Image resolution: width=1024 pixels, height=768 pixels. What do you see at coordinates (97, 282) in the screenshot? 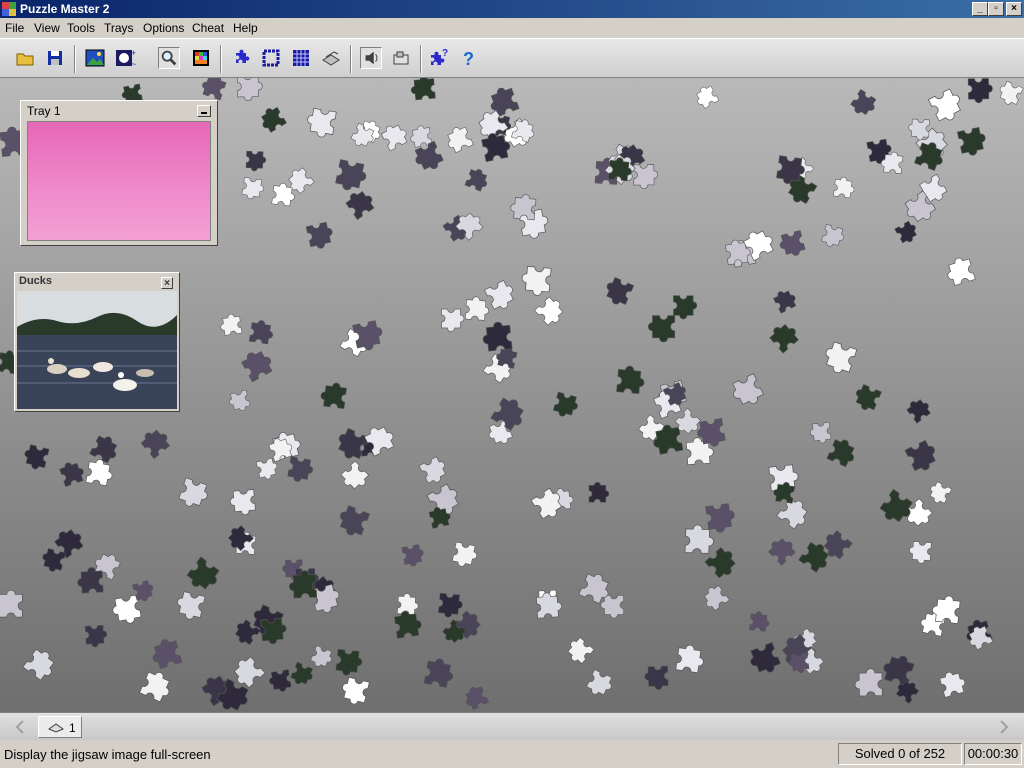
I see `preview-caption: Ducks ×` at bounding box center [97, 282].